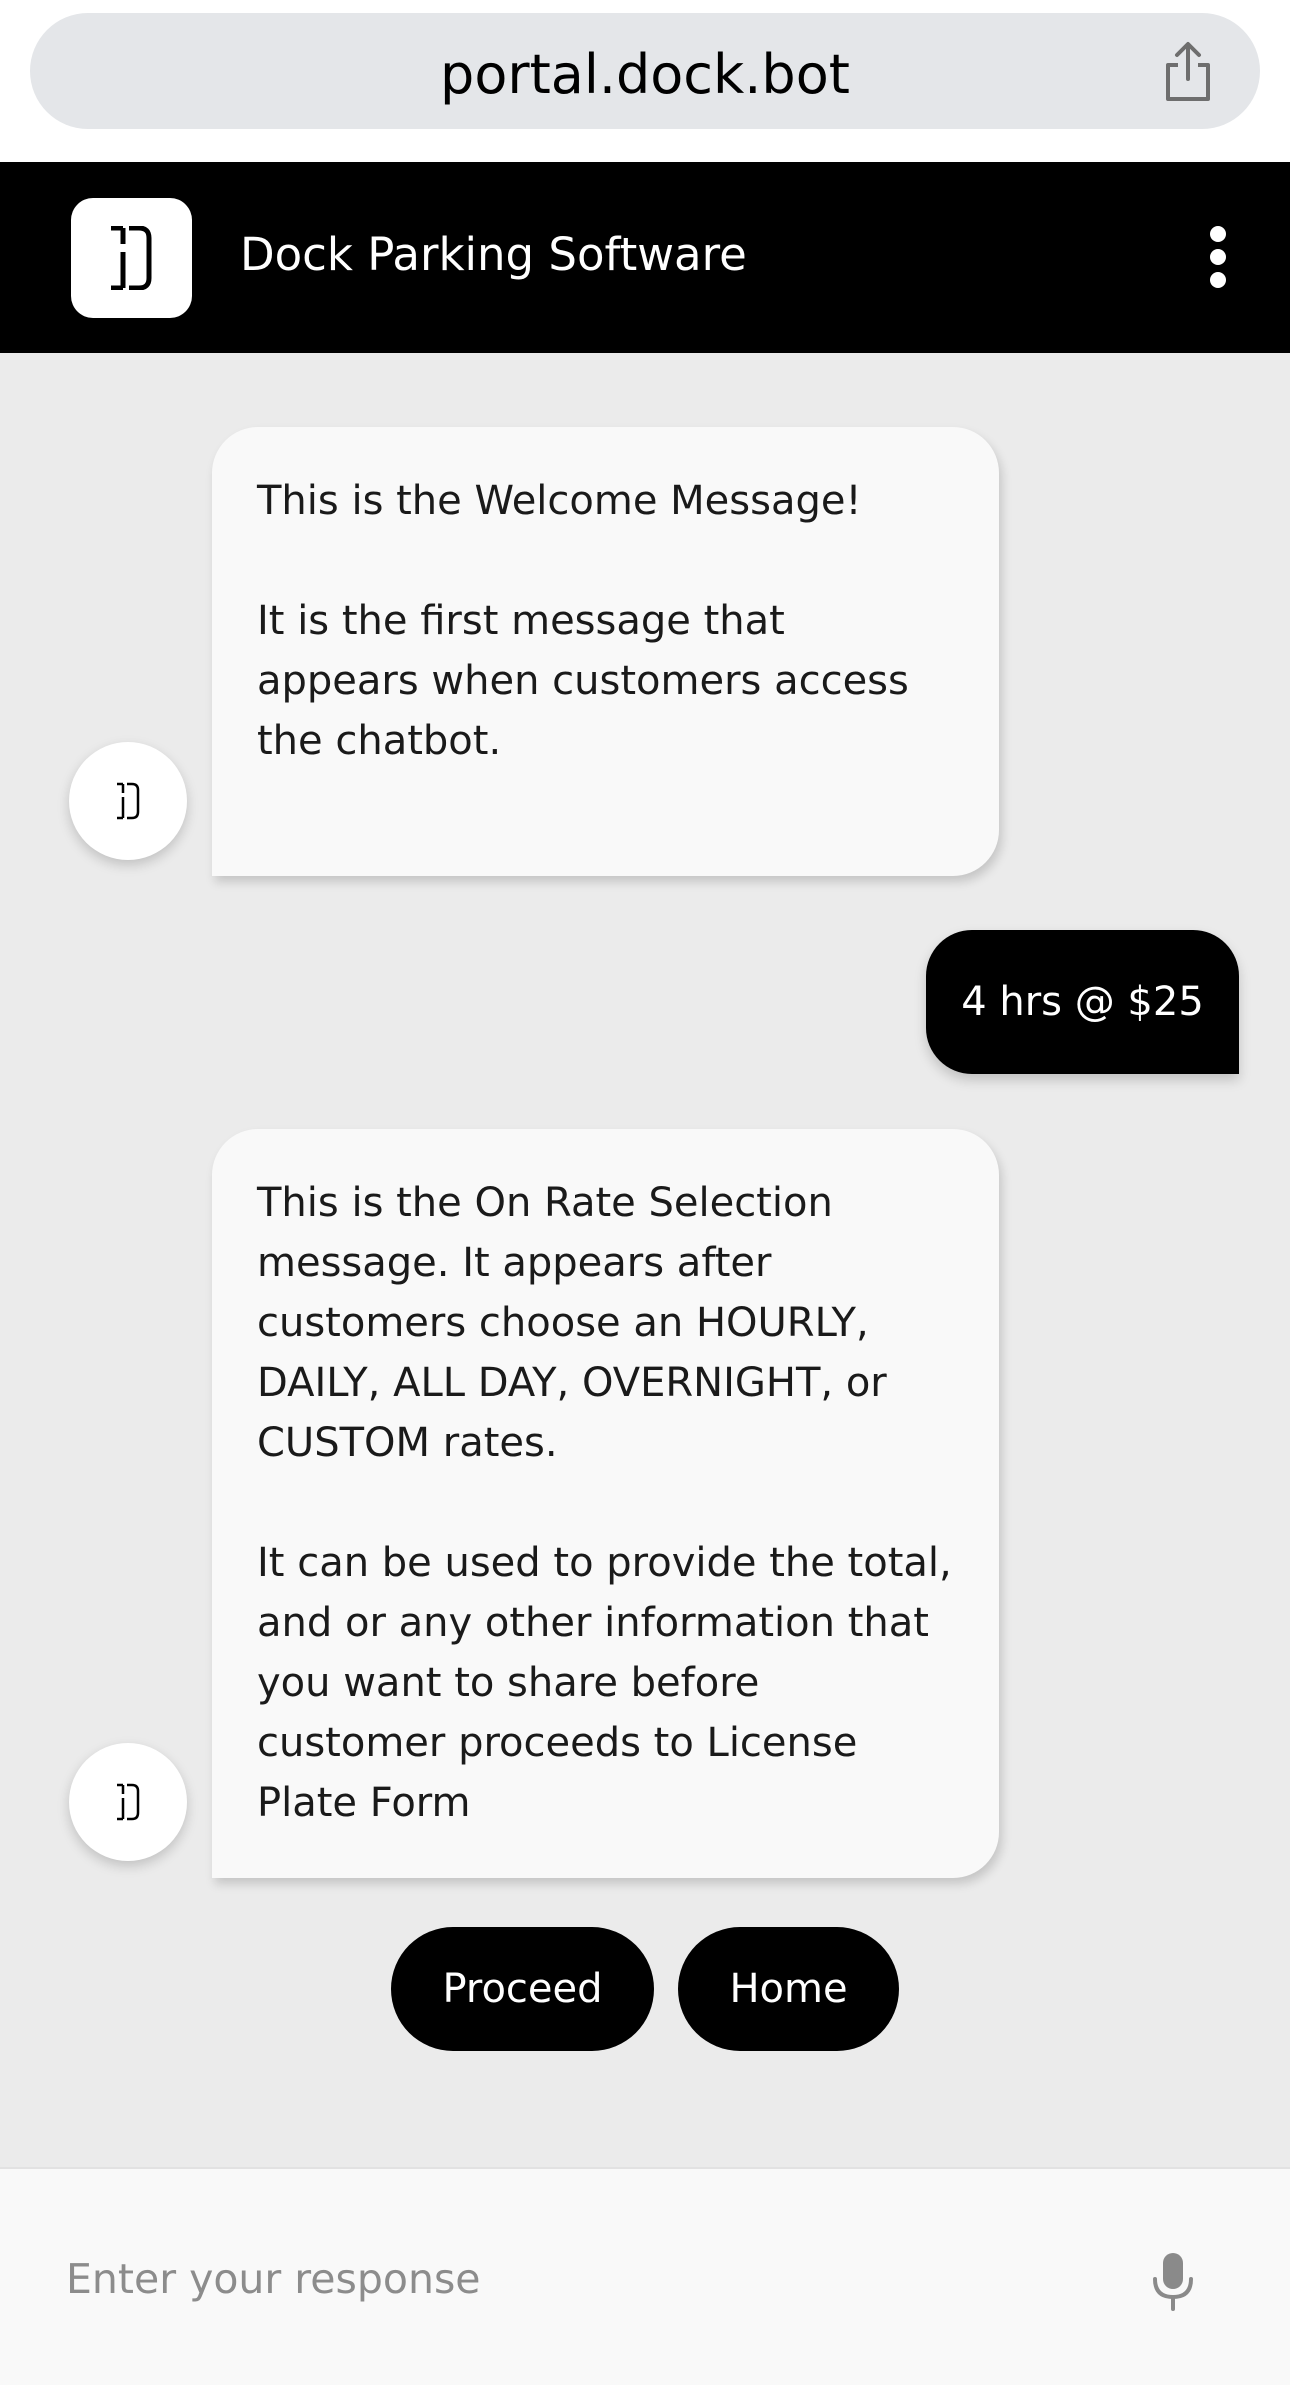 This screenshot has height=2385, width=1290. What do you see at coordinates (586, 2279) in the screenshot?
I see `response-input` at bounding box center [586, 2279].